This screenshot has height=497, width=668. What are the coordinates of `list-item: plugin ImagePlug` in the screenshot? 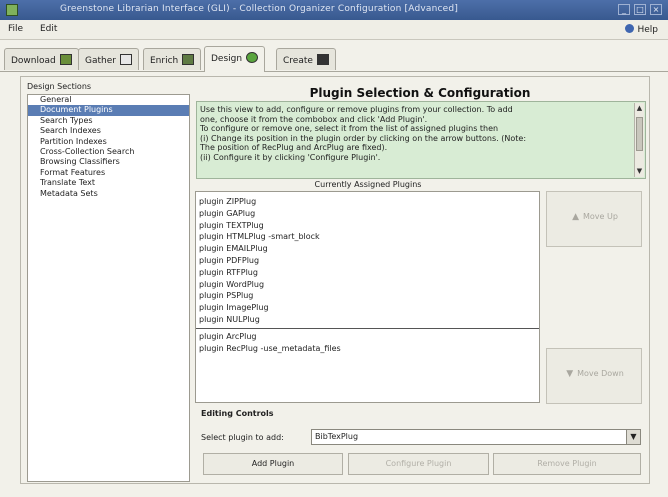 It's located at (367, 308).